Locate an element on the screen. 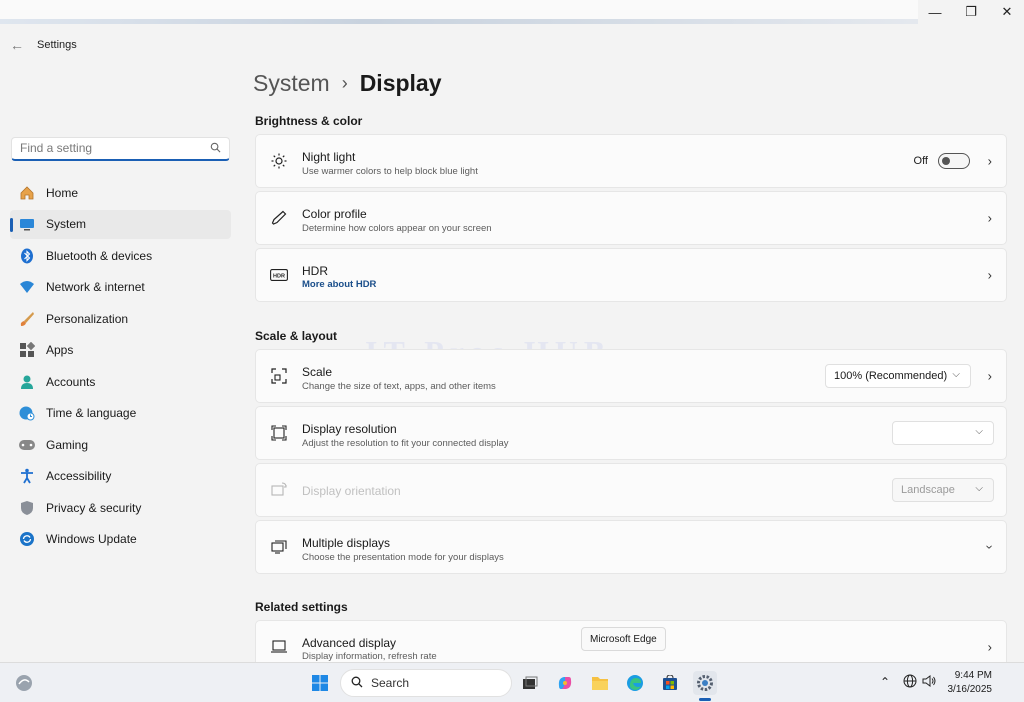  sidebar-item-home: Home is located at coordinates (120, 192).